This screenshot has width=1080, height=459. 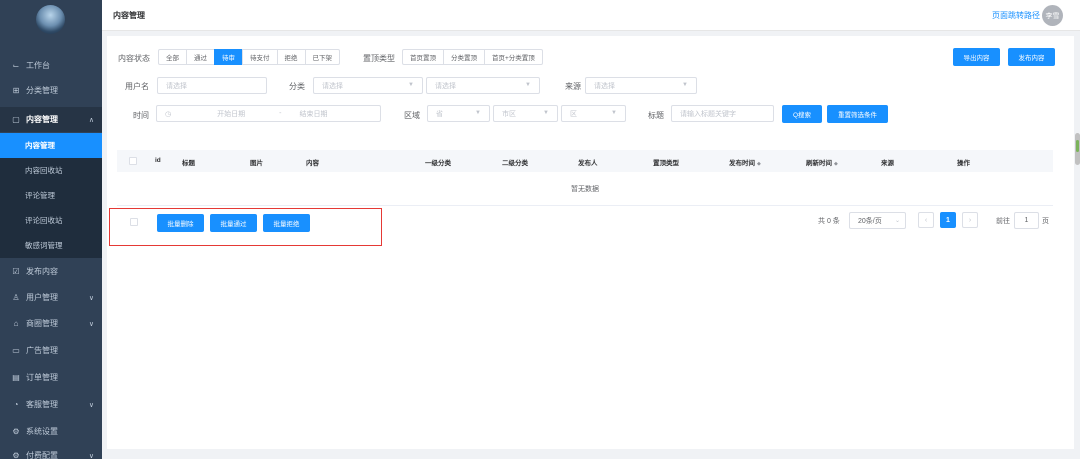 I want to click on reset-filters-button: 重置筛选条件, so click(x=857, y=114).